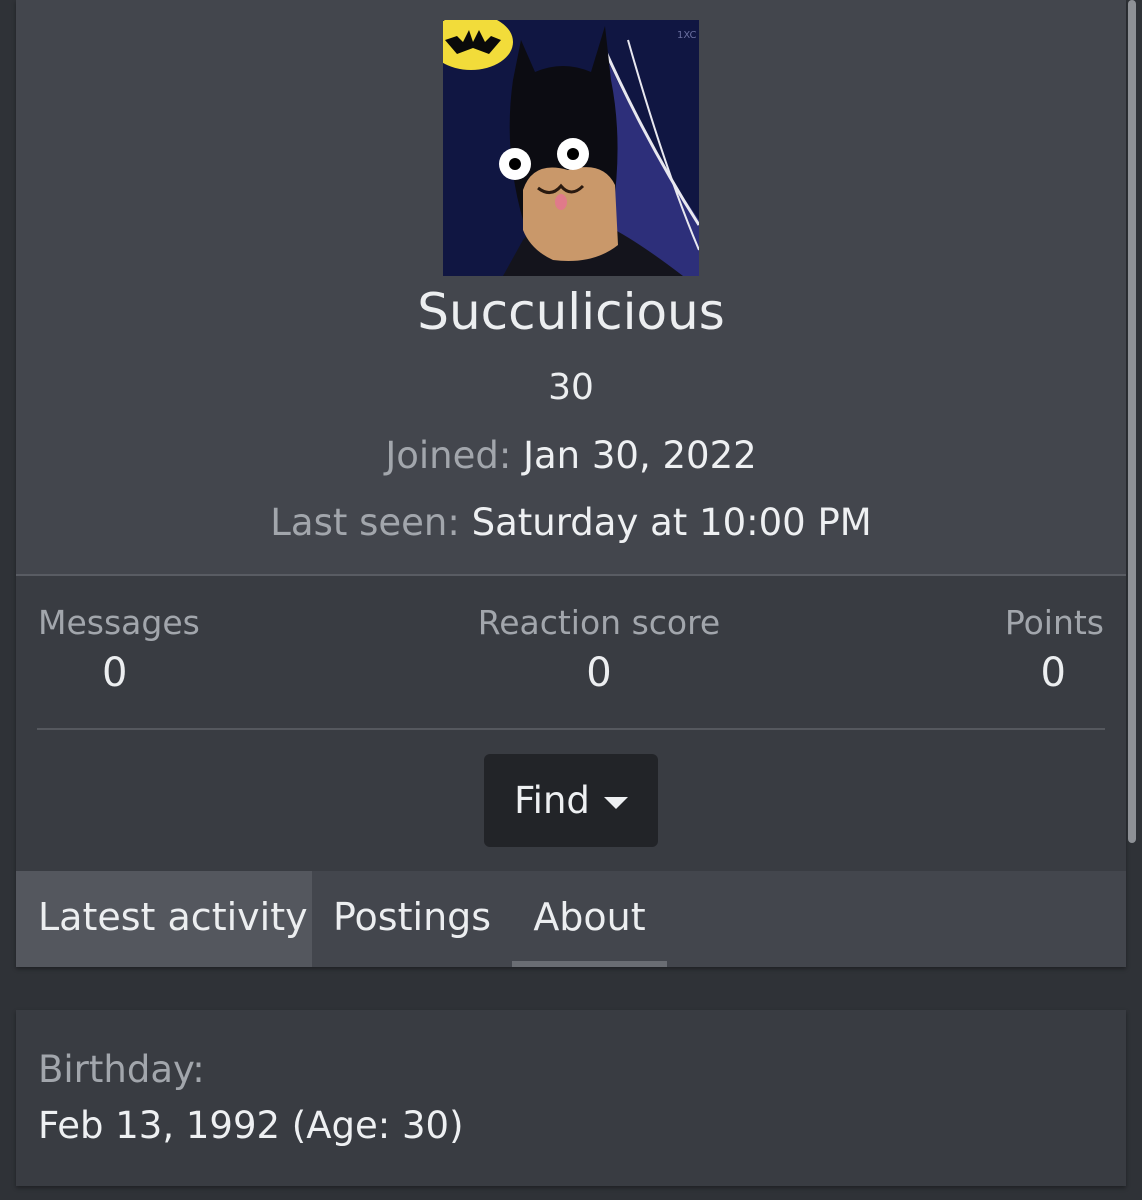 This screenshot has width=1142, height=1200. I want to click on points-value: 0, so click(1054, 673).